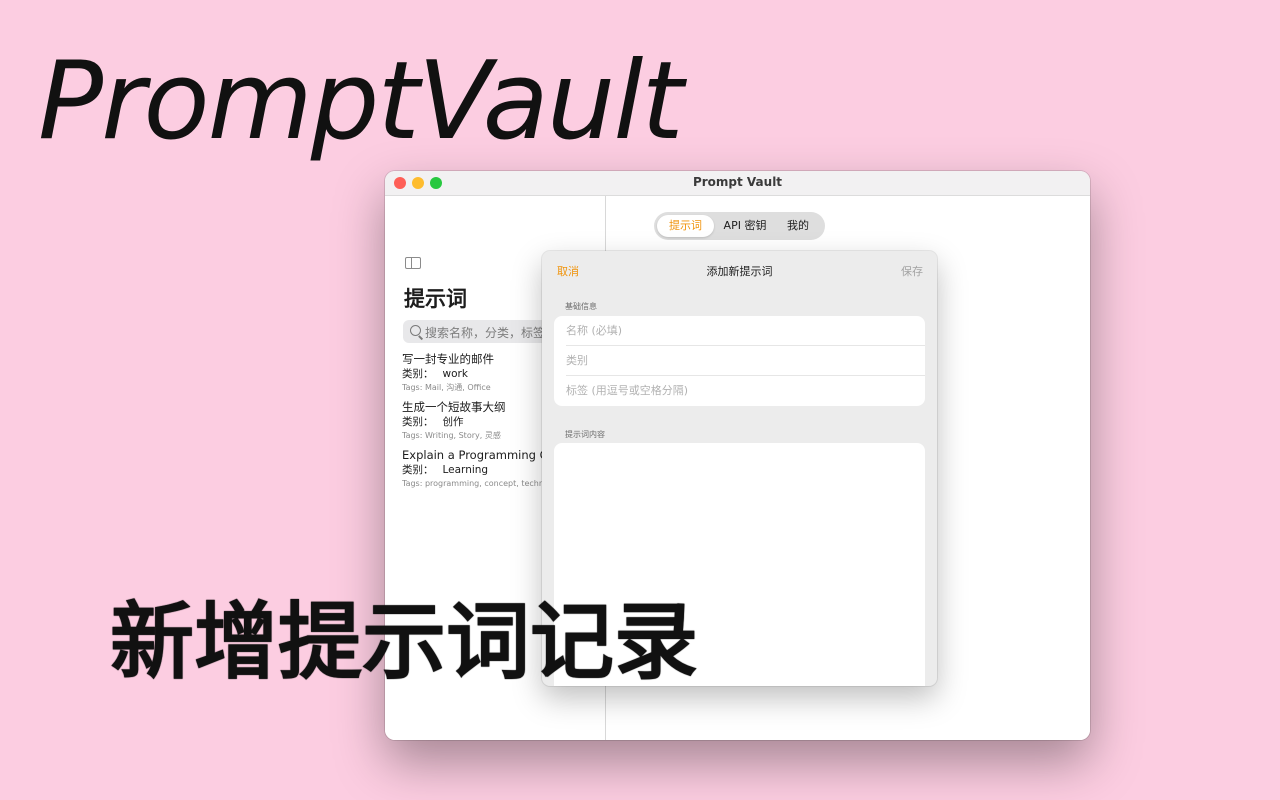  Describe the element at coordinates (455, 374) in the screenshot. I see `category-value: work` at that location.